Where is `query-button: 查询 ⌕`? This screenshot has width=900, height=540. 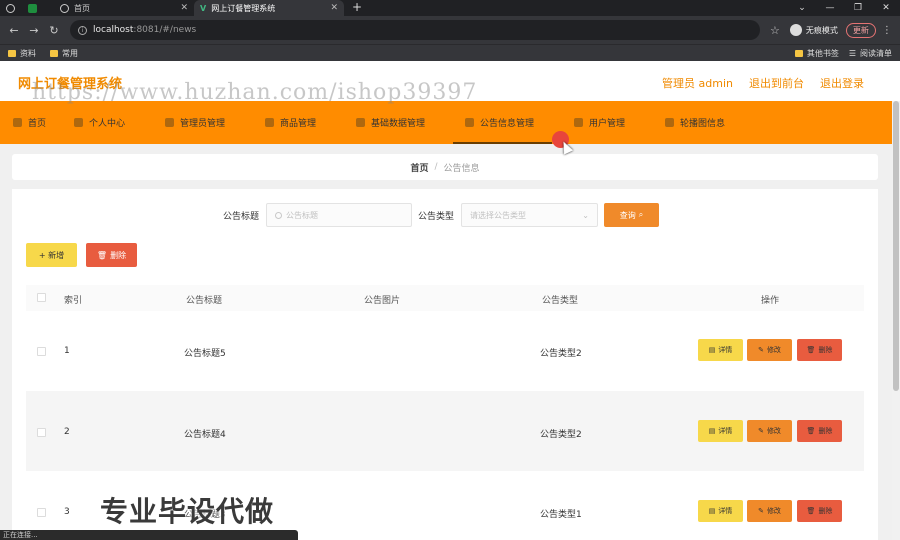
query-button: 查询 ⌕ is located at coordinates (631, 215).